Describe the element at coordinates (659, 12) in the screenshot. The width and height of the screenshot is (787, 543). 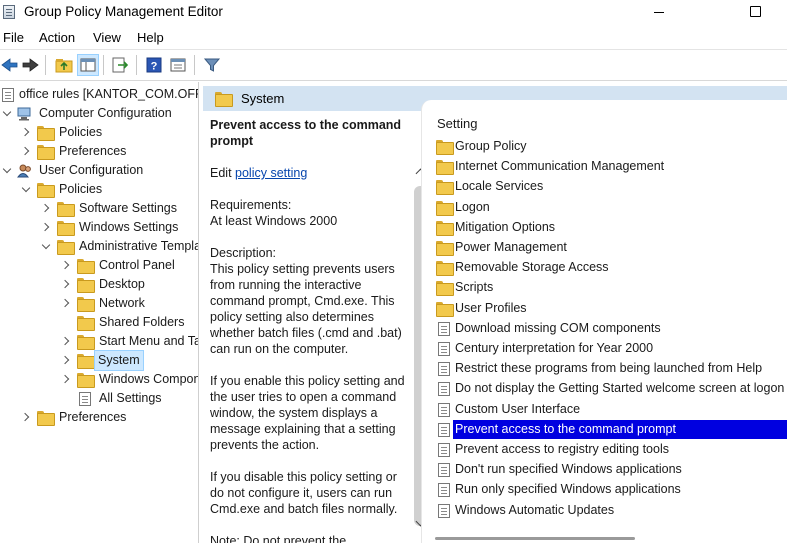
I see `minimize-button` at that location.